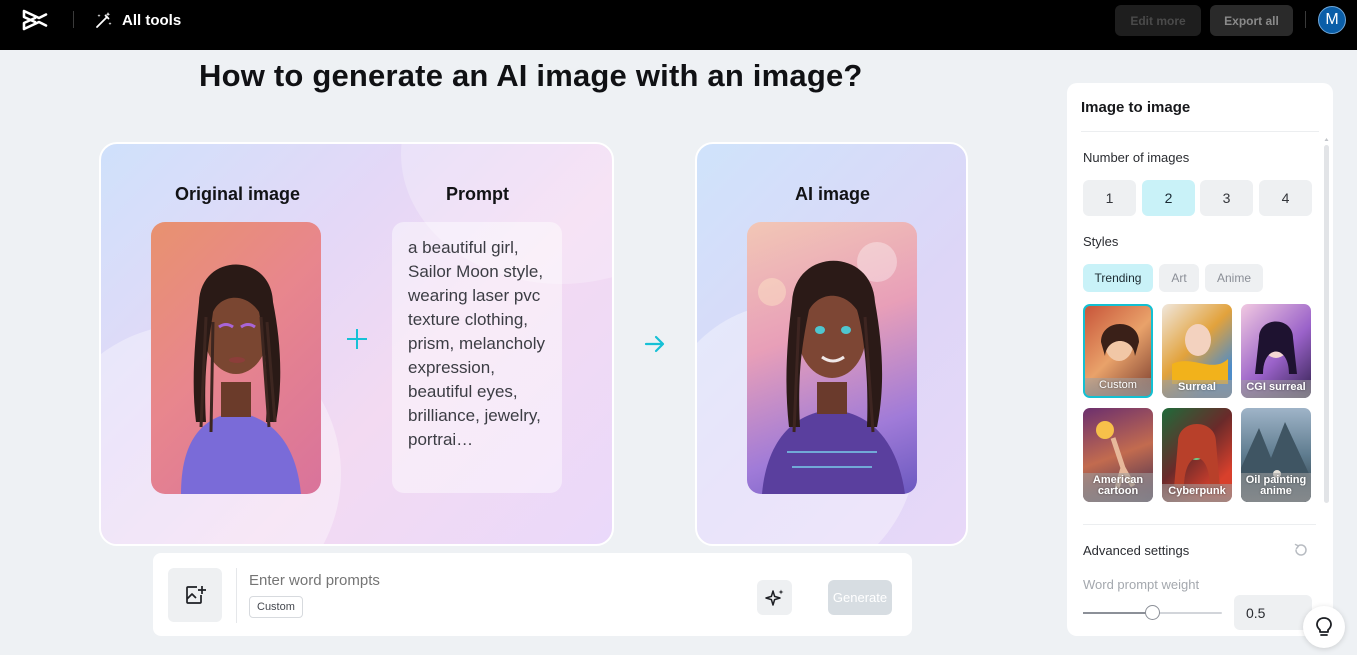 The width and height of the screenshot is (1357, 655). I want to click on reset-icon, so click(1301, 550).